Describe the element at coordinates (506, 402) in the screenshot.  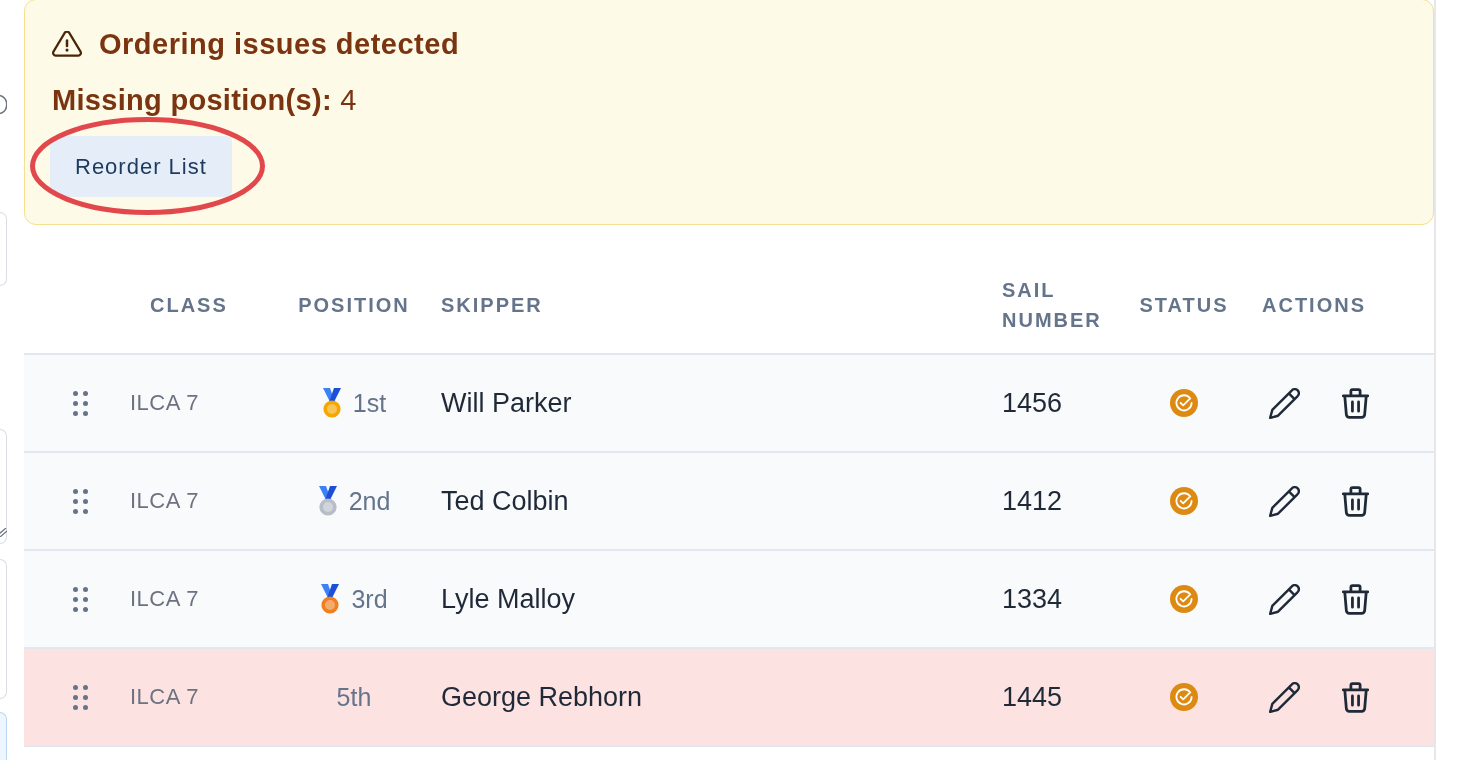
I see `table-cell: Will Parker` at that location.